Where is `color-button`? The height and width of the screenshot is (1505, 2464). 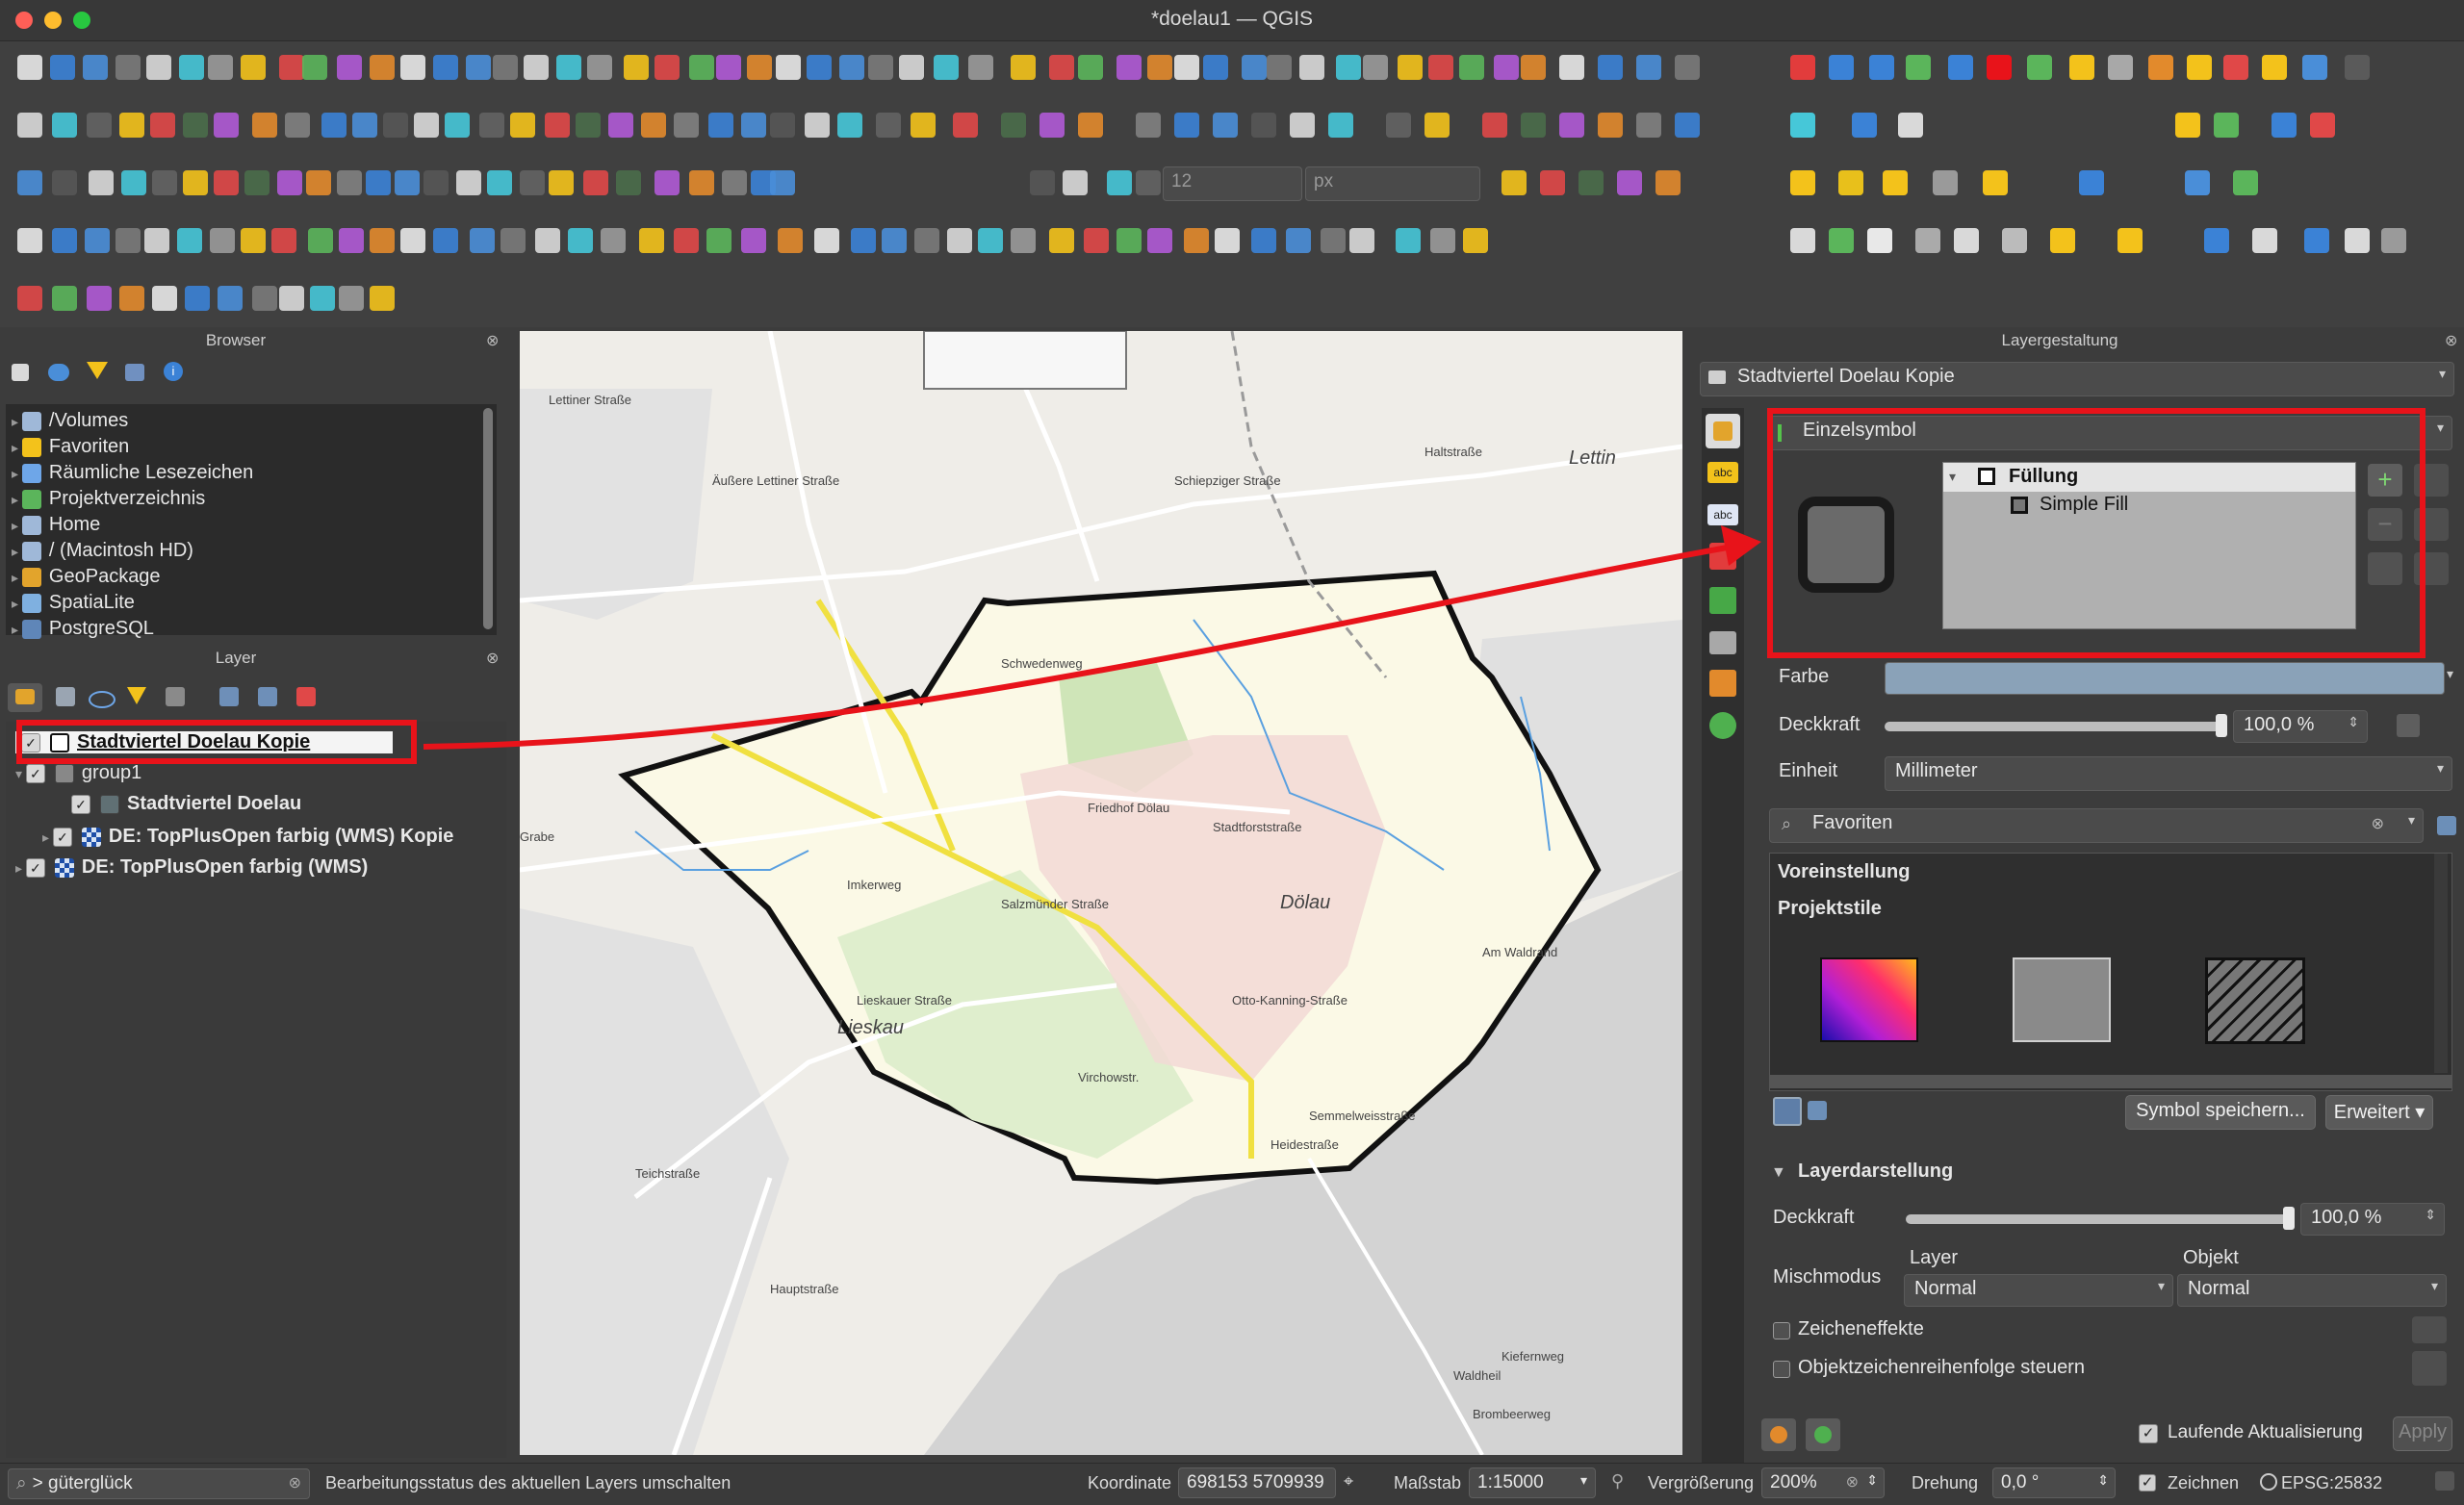
color-button is located at coordinates (2165, 678).